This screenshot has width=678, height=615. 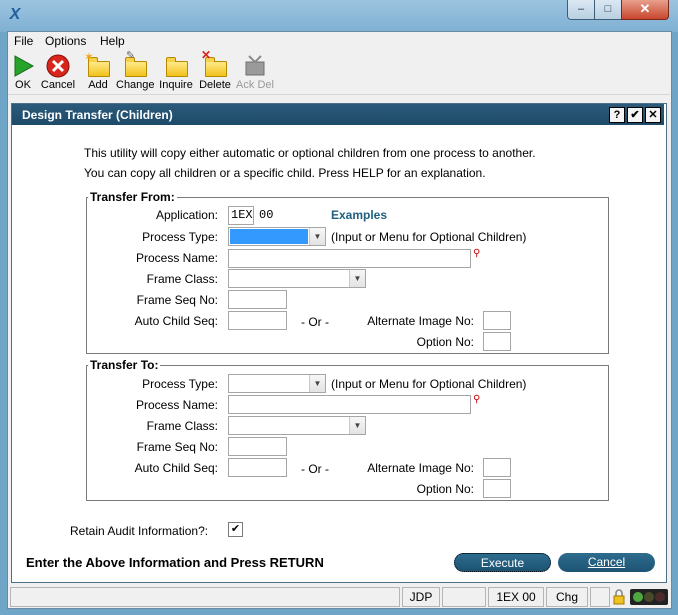 What do you see at coordinates (516, 597) in the screenshot?
I see `status-app: 1EX 00` at bounding box center [516, 597].